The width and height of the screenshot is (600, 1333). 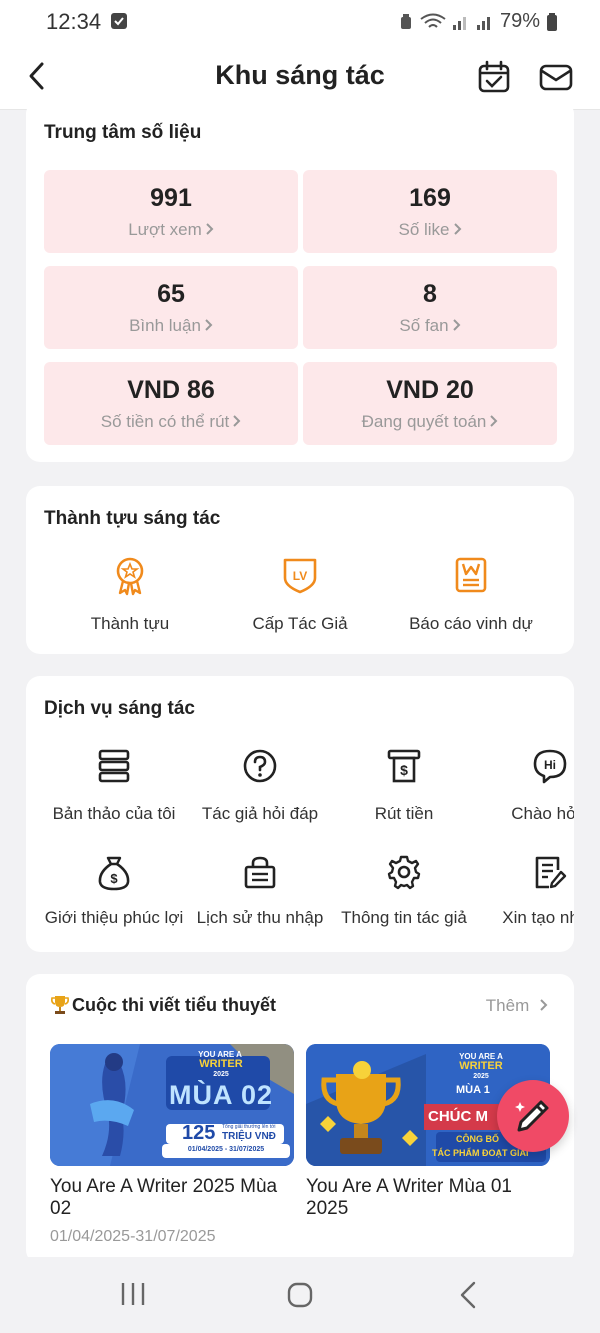 What do you see at coordinates (471, 596) in the screenshot?
I see `honor-report-item: Báo cáo vinh dự` at bounding box center [471, 596].